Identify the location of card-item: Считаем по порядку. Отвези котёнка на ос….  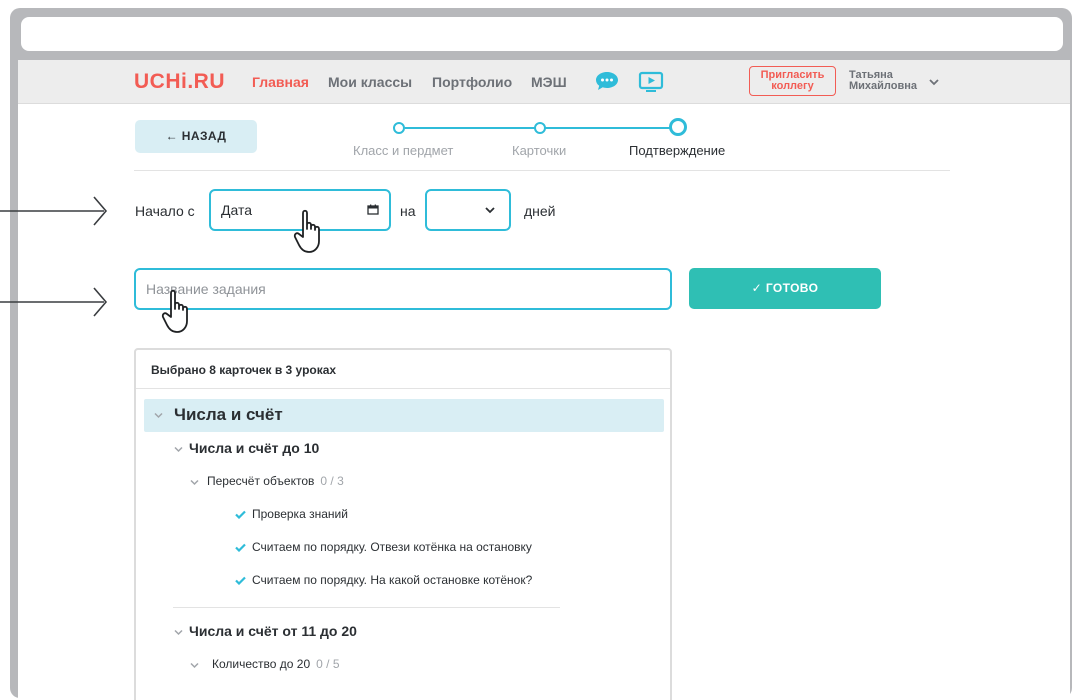
(392, 547).